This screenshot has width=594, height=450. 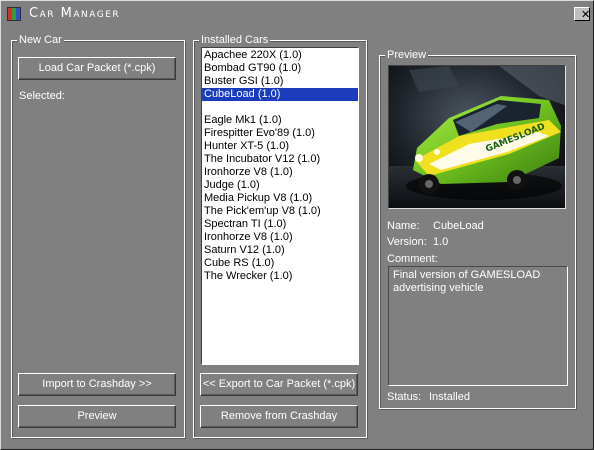 I want to click on car-list-item: Spectran TI (1.0), so click(x=280, y=224).